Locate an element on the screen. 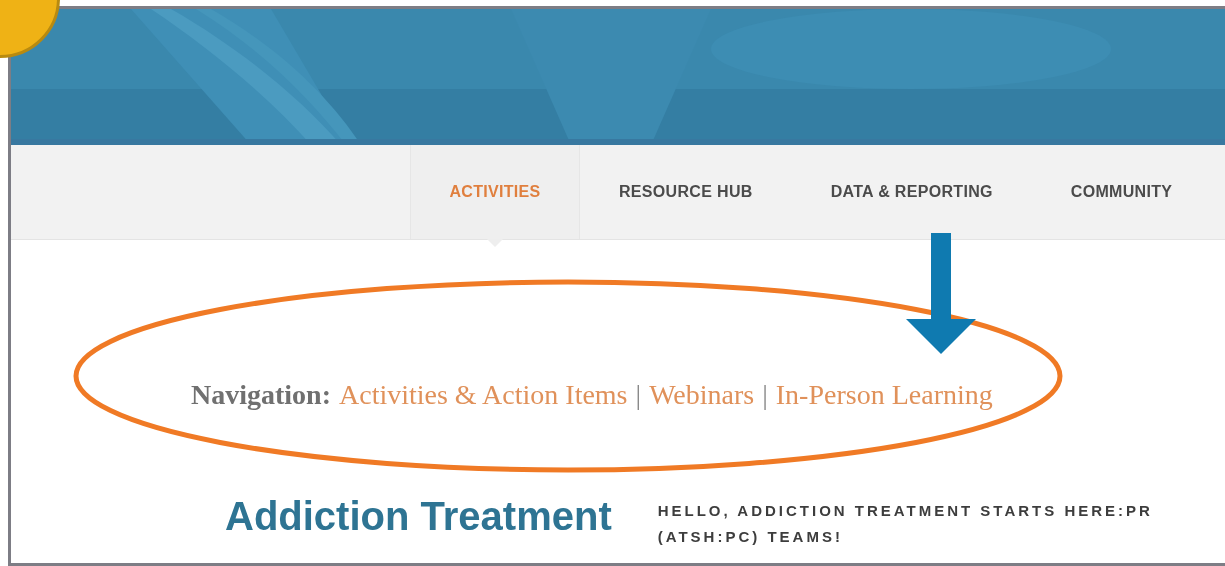 The height and width of the screenshot is (566, 1225). intro-text: (ATSH:PC) TEAMS! is located at coordinates (750, 537).